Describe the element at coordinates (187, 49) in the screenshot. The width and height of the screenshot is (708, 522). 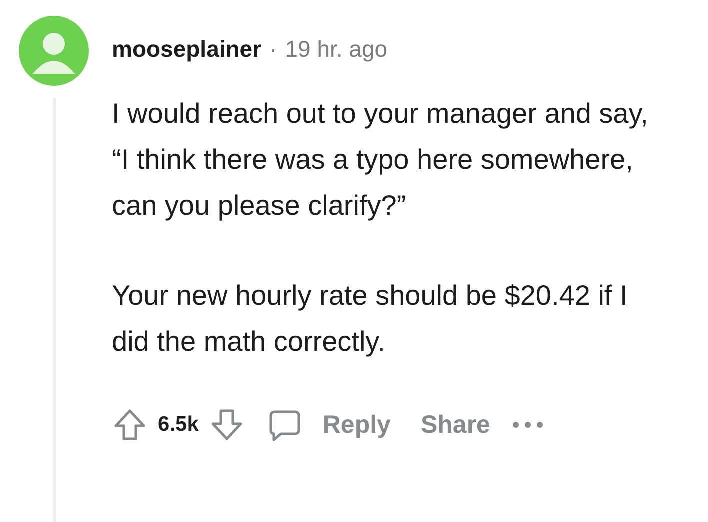
I see `username: mooseplainer` at that location.